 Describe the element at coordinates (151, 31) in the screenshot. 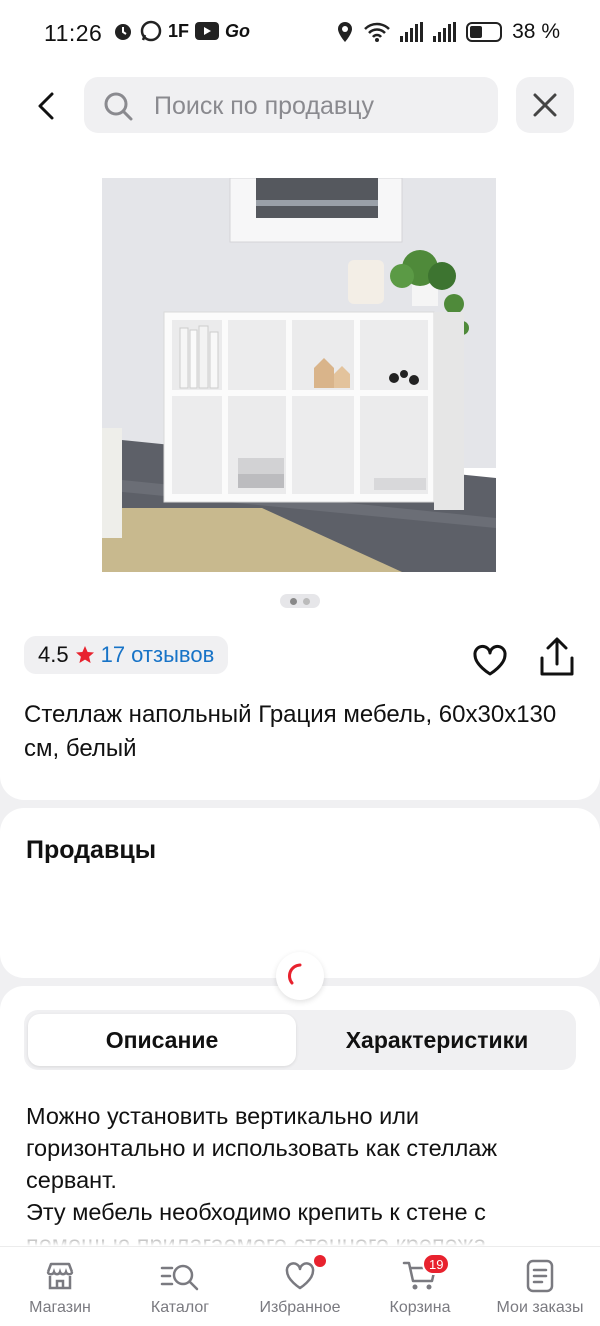

I see `whatsapp-icon` at that location.